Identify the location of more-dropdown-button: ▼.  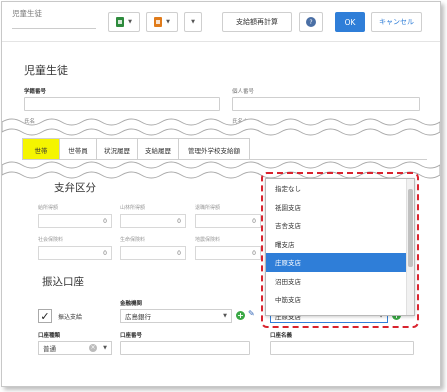
(193, 22).